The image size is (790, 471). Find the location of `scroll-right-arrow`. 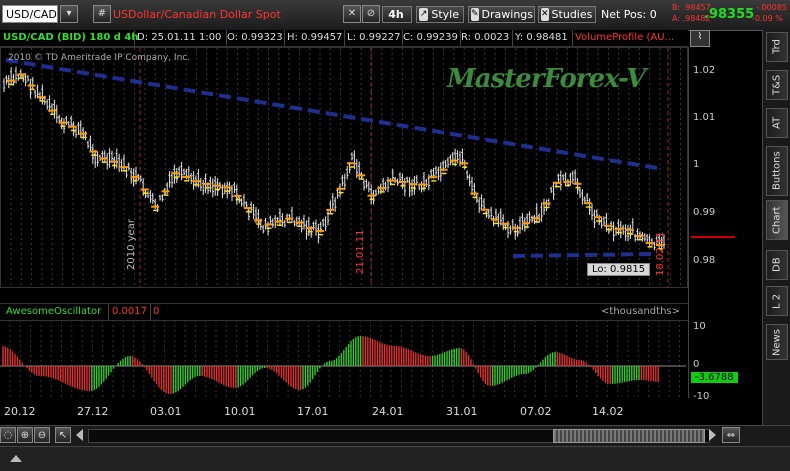

scroll-right-arrow is located at coordinates (712, 435).